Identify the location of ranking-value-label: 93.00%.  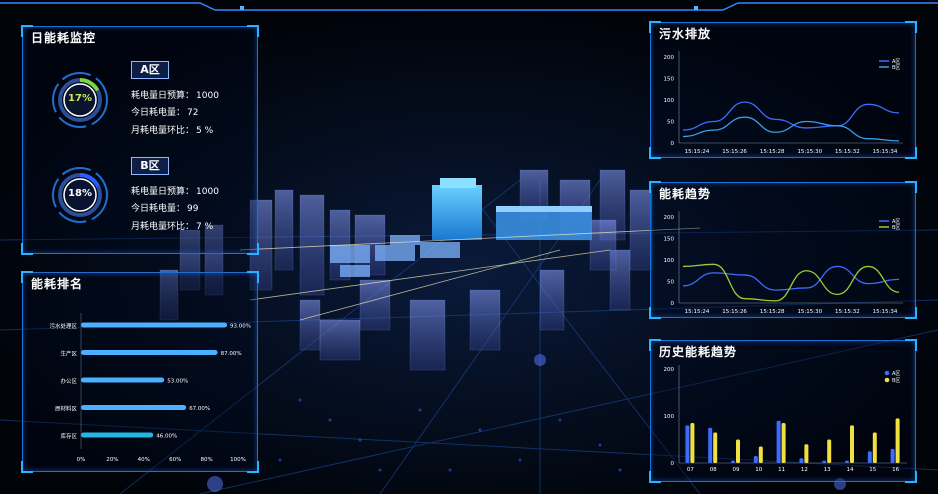
(240, 327).